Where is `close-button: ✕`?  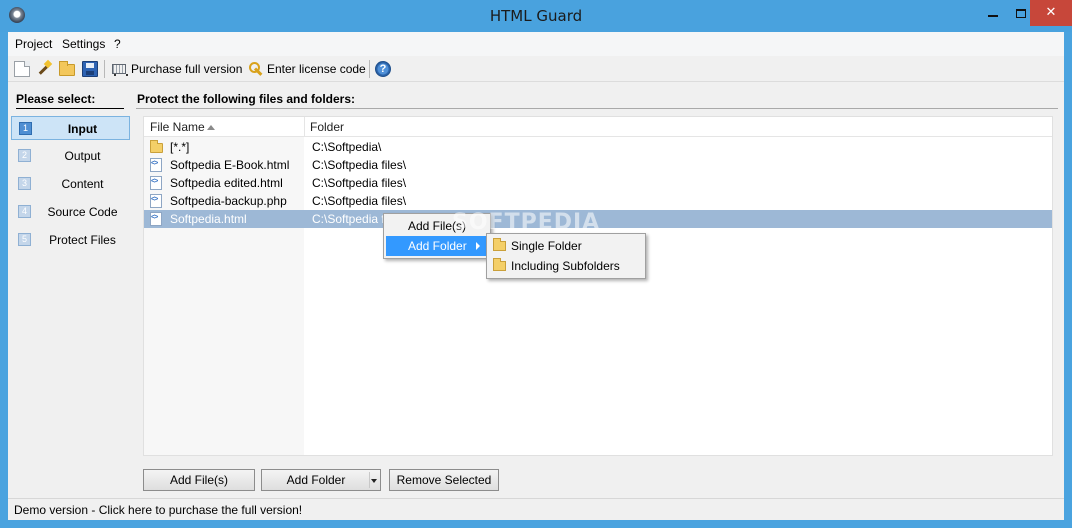
close-button: ✕ is located at coordinates (1051, 13).